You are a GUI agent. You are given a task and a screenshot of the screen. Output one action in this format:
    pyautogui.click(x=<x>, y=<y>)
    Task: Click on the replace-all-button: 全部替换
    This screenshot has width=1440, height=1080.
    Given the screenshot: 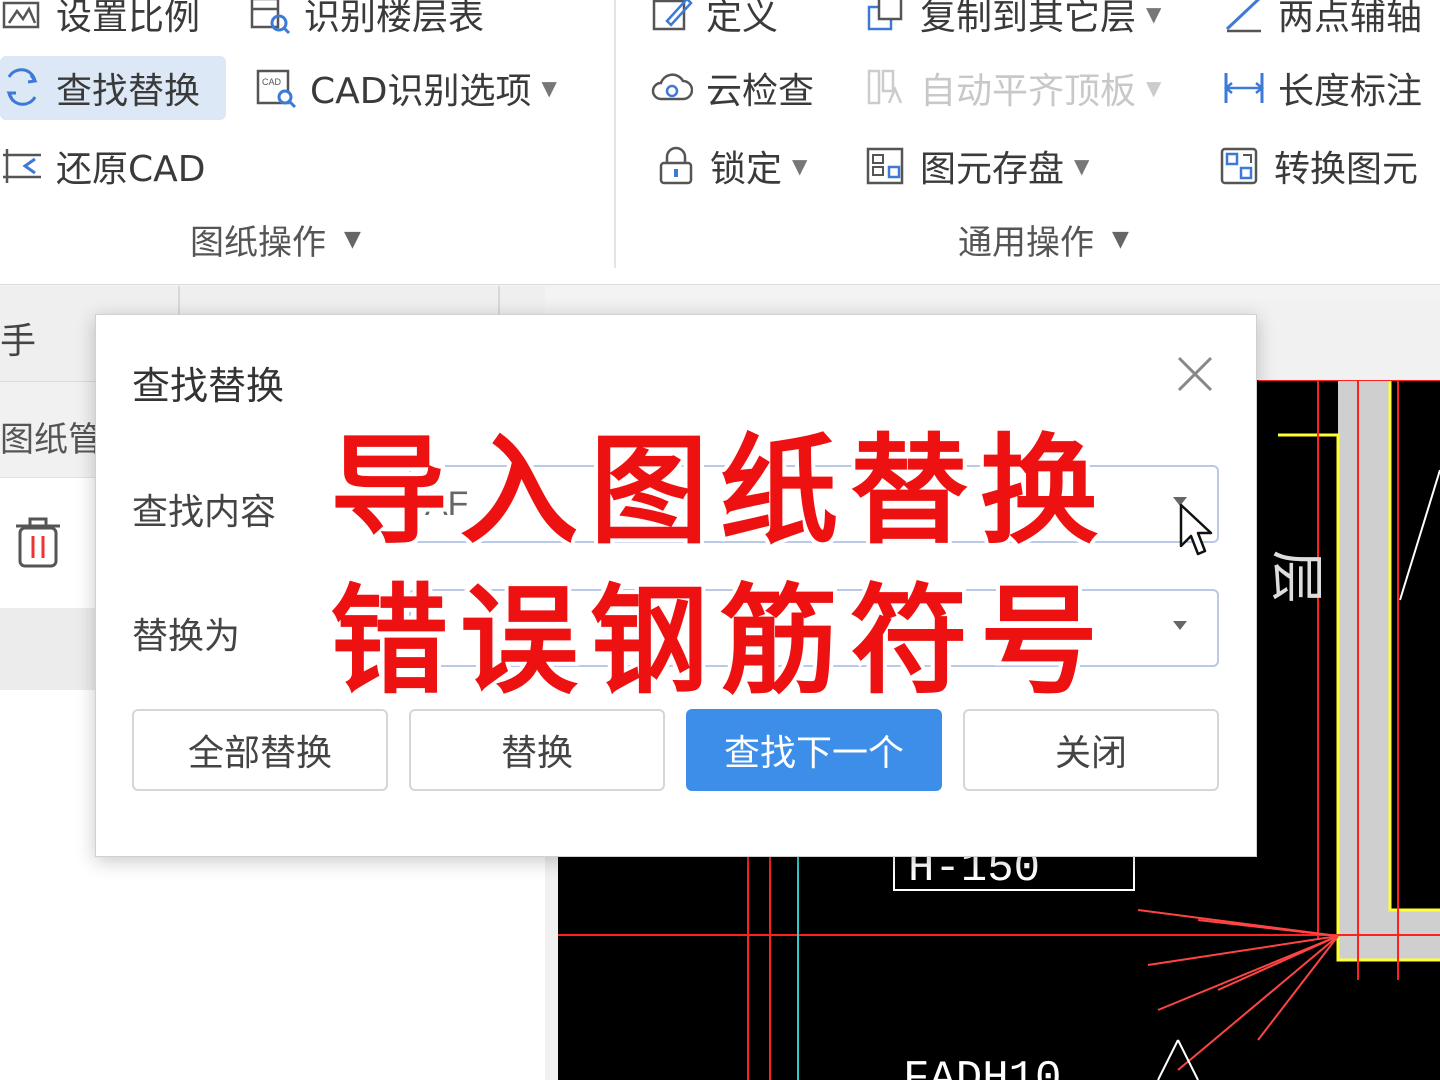 What is the action you would take?
    pyautogui.click(x=260, y=750)
    